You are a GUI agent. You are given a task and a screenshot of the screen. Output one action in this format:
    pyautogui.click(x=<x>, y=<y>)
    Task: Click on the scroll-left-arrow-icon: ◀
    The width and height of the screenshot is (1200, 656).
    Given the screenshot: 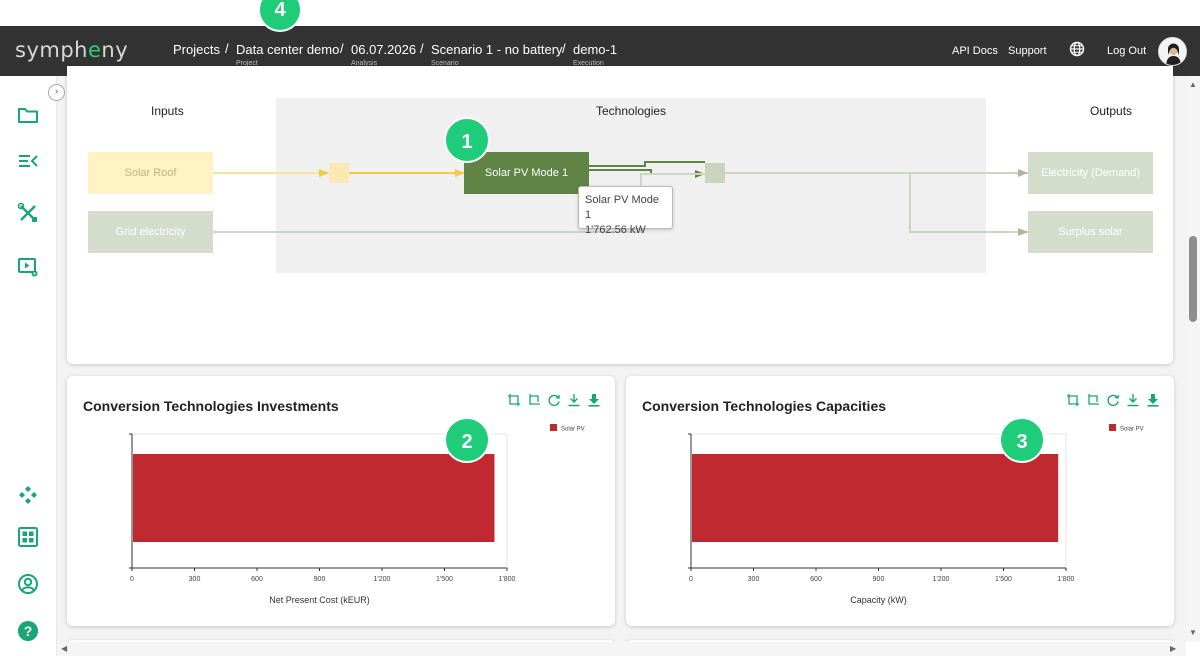 What is the action you would take?
    pyautogui.click(x=64, y=648)
    